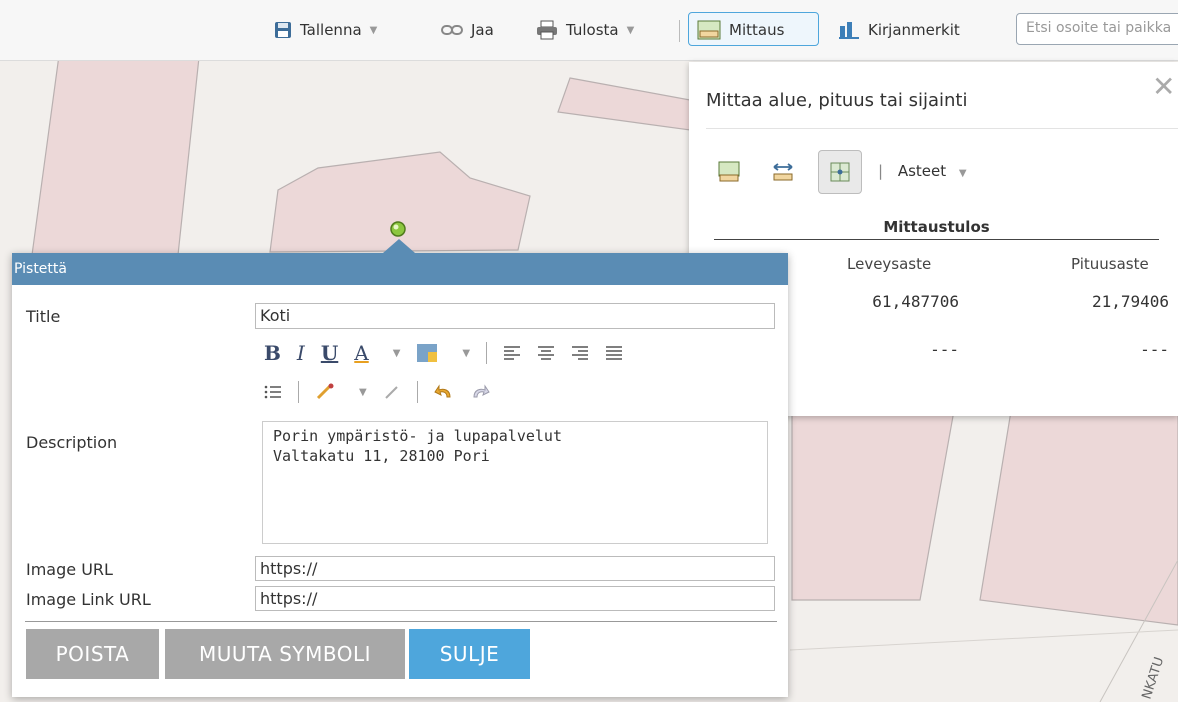 The image size is (1178, 702). What do you see at coordinates (452, 30) in the screenshot?
I see `link-icon` at bounding box center [452, 30].